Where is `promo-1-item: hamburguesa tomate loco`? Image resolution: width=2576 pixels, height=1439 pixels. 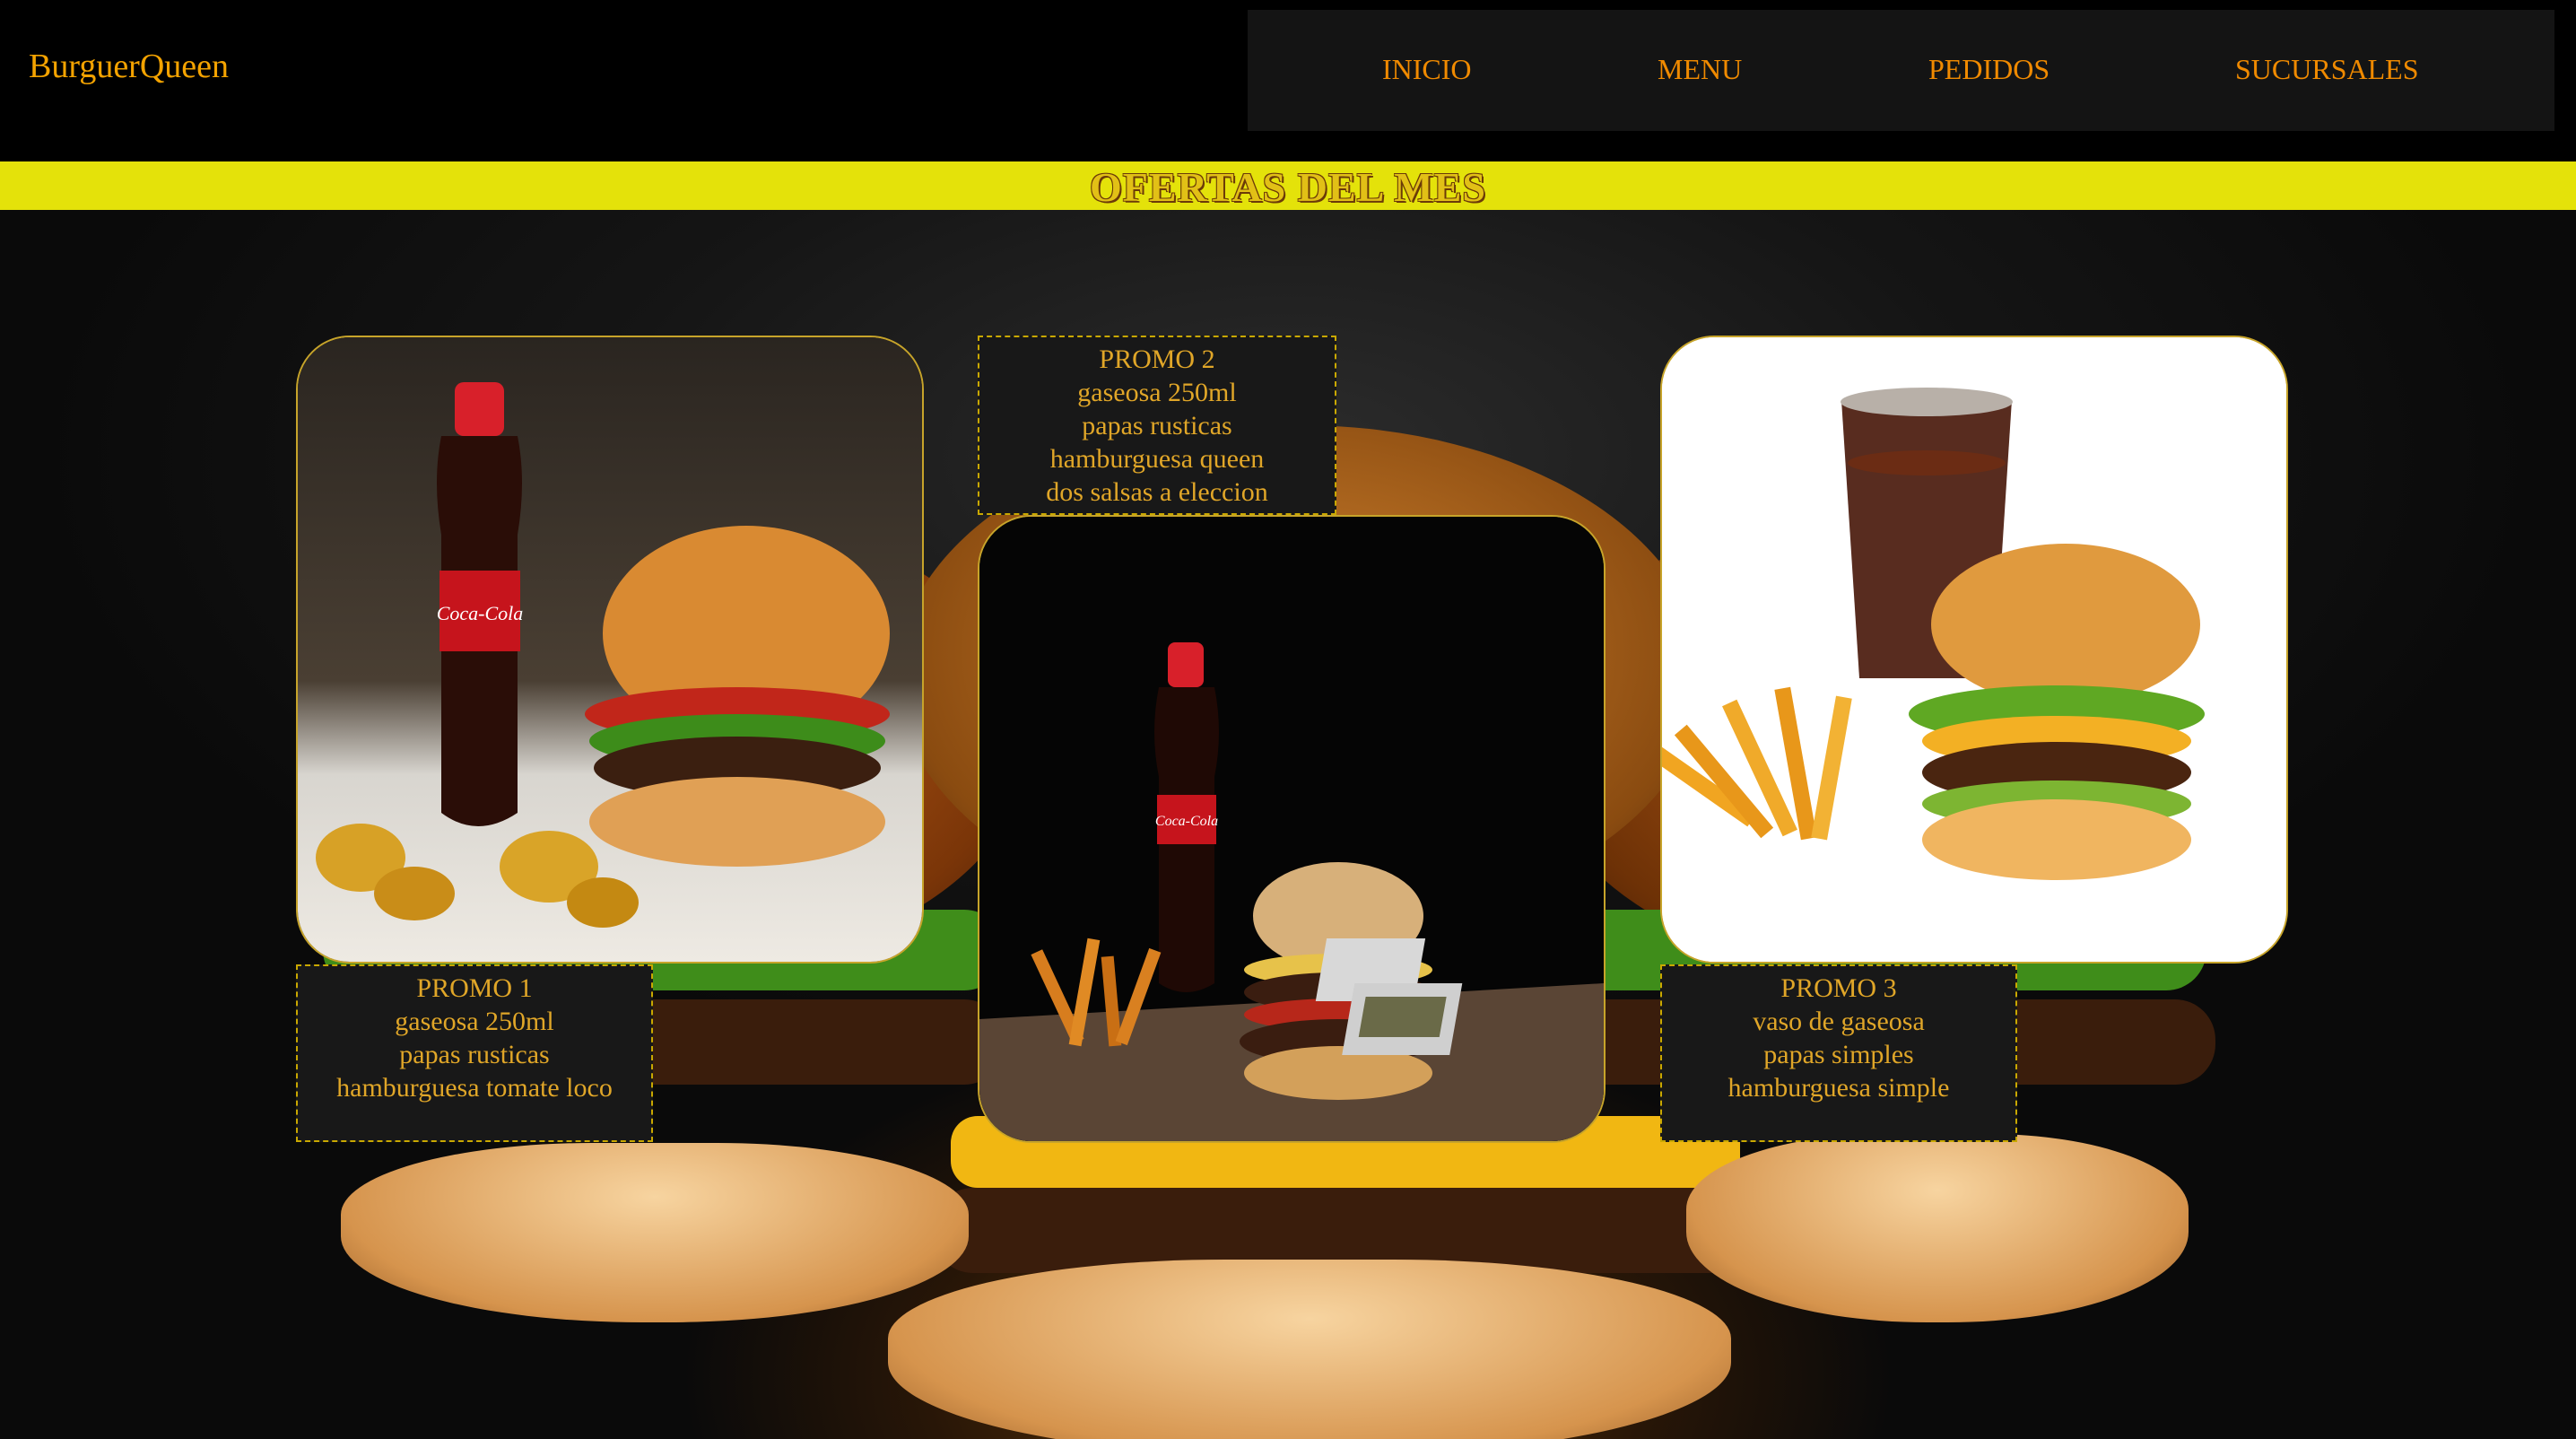 promo-1-item: hamburguesa tomate loco is located at coordinates (474, 1088).